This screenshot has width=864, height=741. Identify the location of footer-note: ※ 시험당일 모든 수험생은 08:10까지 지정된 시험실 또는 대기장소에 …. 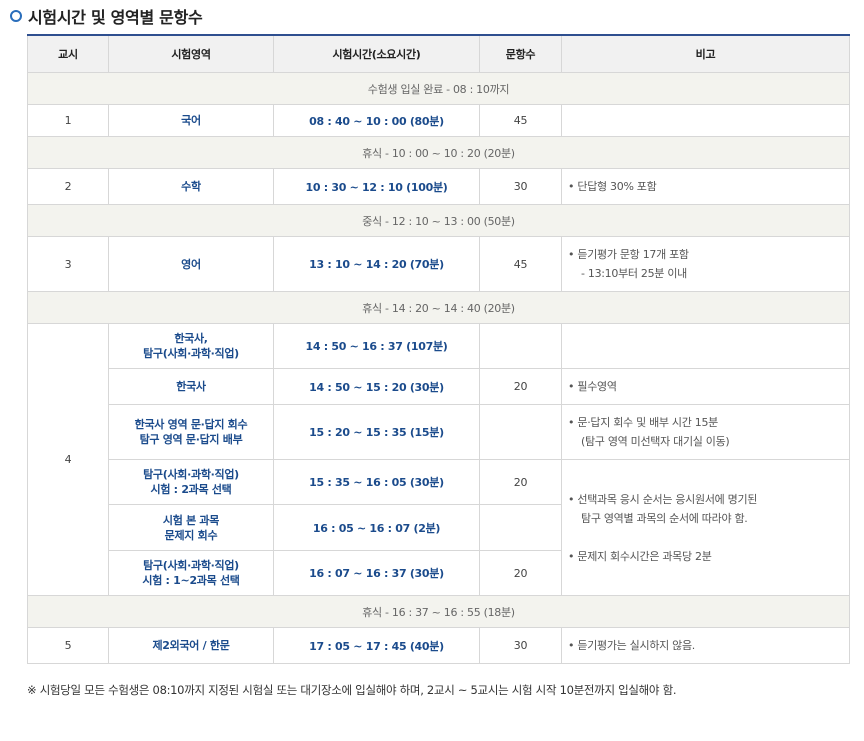
(352, 690).